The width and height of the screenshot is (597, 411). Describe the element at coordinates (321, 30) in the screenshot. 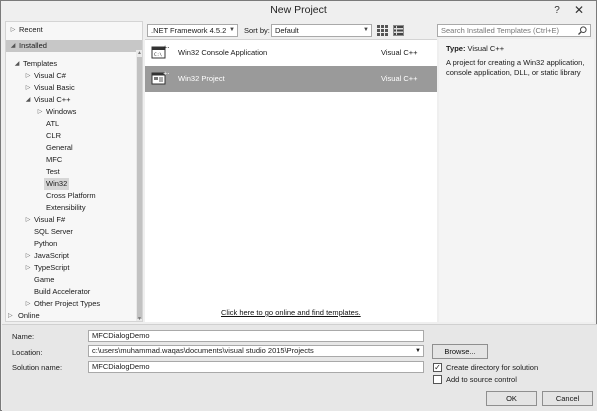

I see `sort-dropdown: Default ▼` at that location.